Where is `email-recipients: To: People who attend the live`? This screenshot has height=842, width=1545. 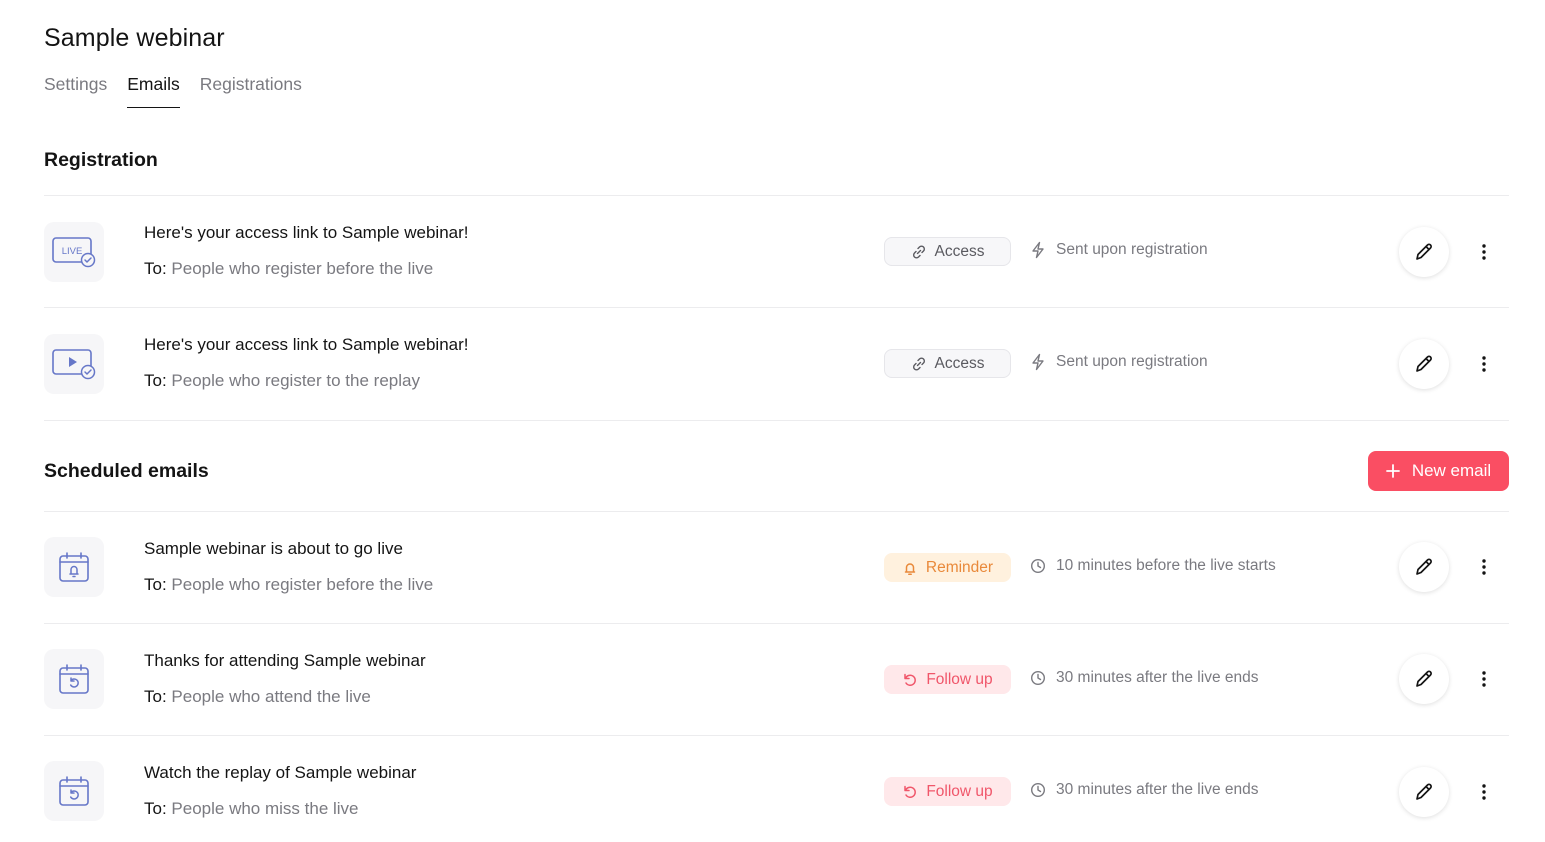
email-recipients: To: People who attend the live is located at coordinates (257, 697).